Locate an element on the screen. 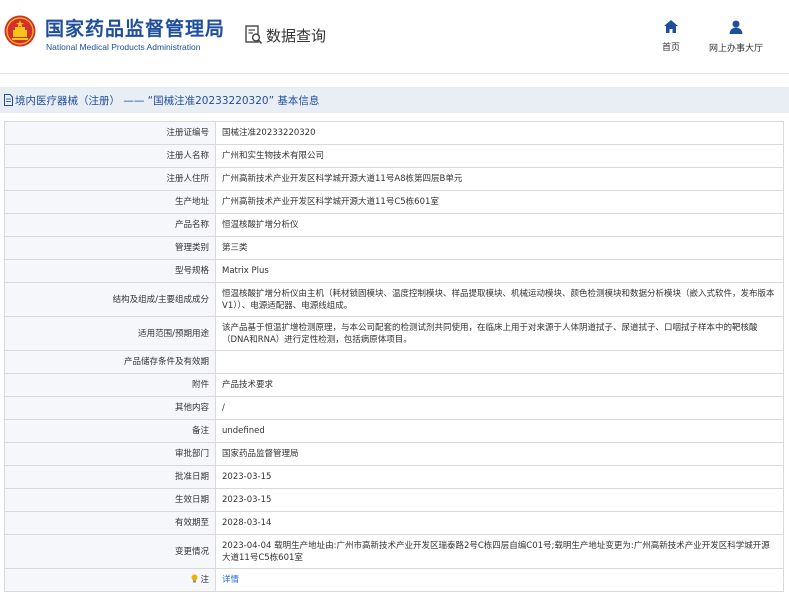 The image size is (789, 611). field-value: 广州高新技术产业开发区科学城开源大道11号A8栋第四层B单元 is located at coordinates (499, 179).